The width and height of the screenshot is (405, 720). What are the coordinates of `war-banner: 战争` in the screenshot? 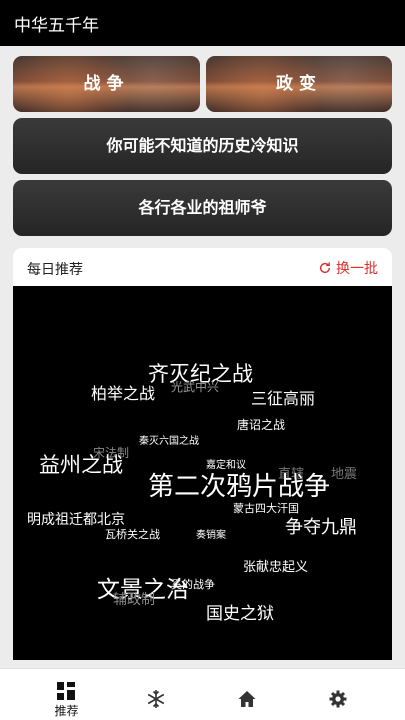 It's located at (106, 84).